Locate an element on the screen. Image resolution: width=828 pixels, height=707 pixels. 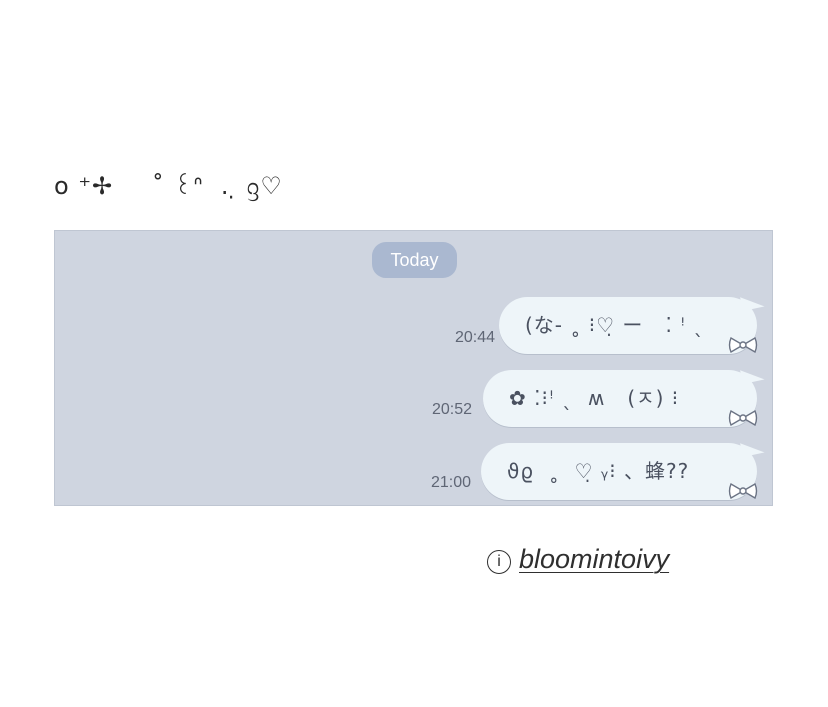
message-text: ϑϱ ˳ ♡̣ ᵧ⁝ 、蜂?? is located at coordinates (598, 471).